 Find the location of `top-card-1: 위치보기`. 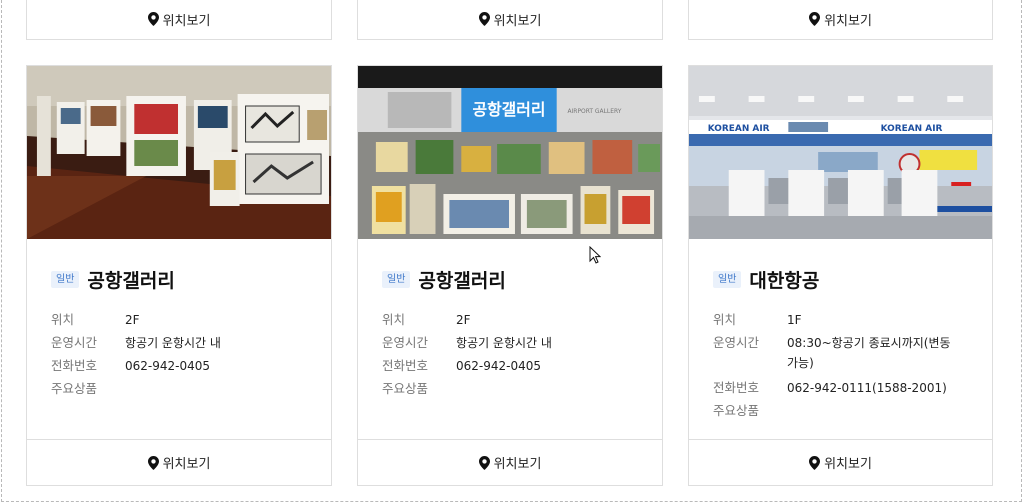

top-card-1: 위치보기 is located at coordinates (179, 20).